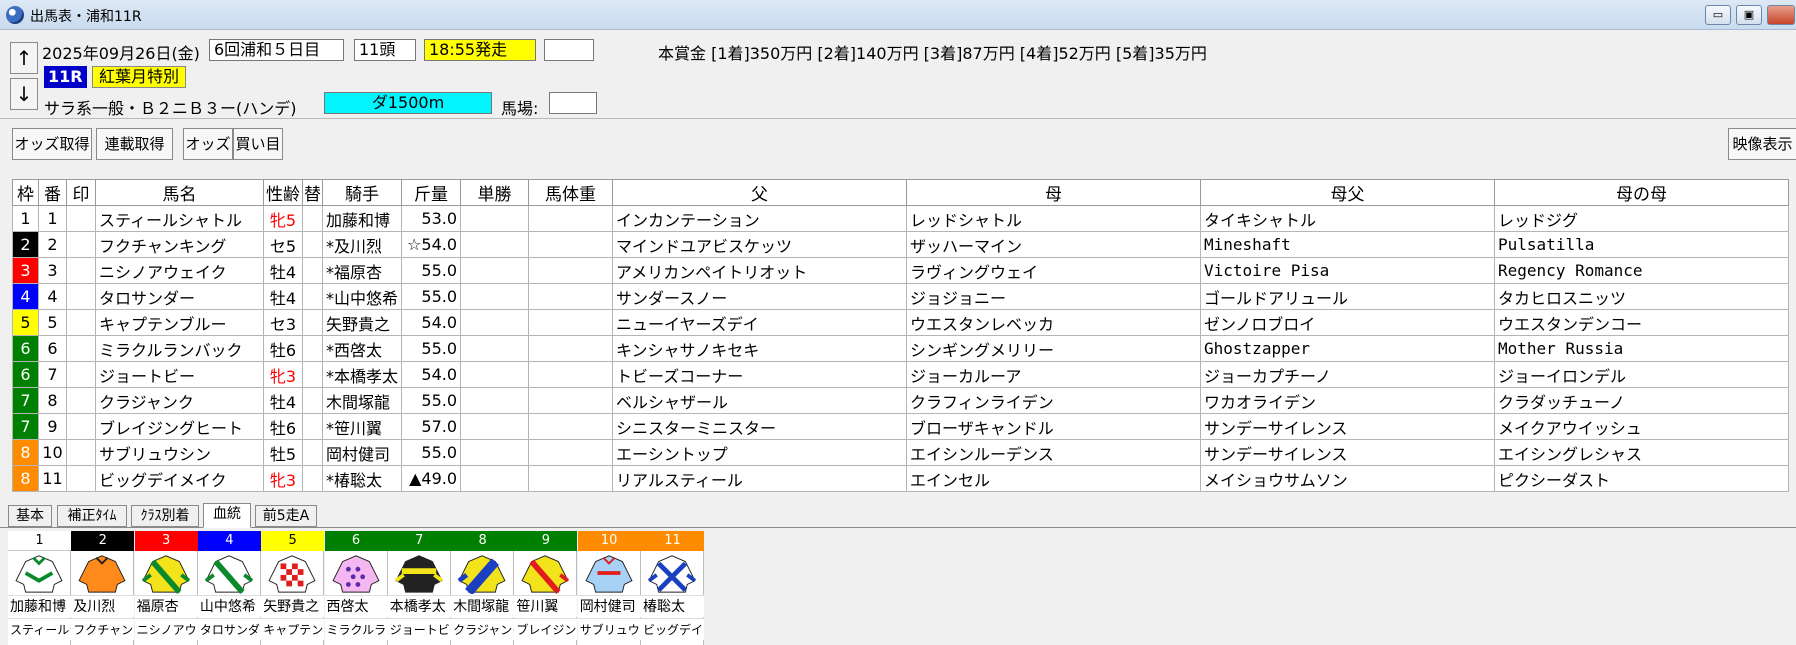 The image size is (1796, 645). What do you see at coordinates (179, 192) in the screenshot?
I see `header-horse-name: 馬名` at bounding box center [179, 192].